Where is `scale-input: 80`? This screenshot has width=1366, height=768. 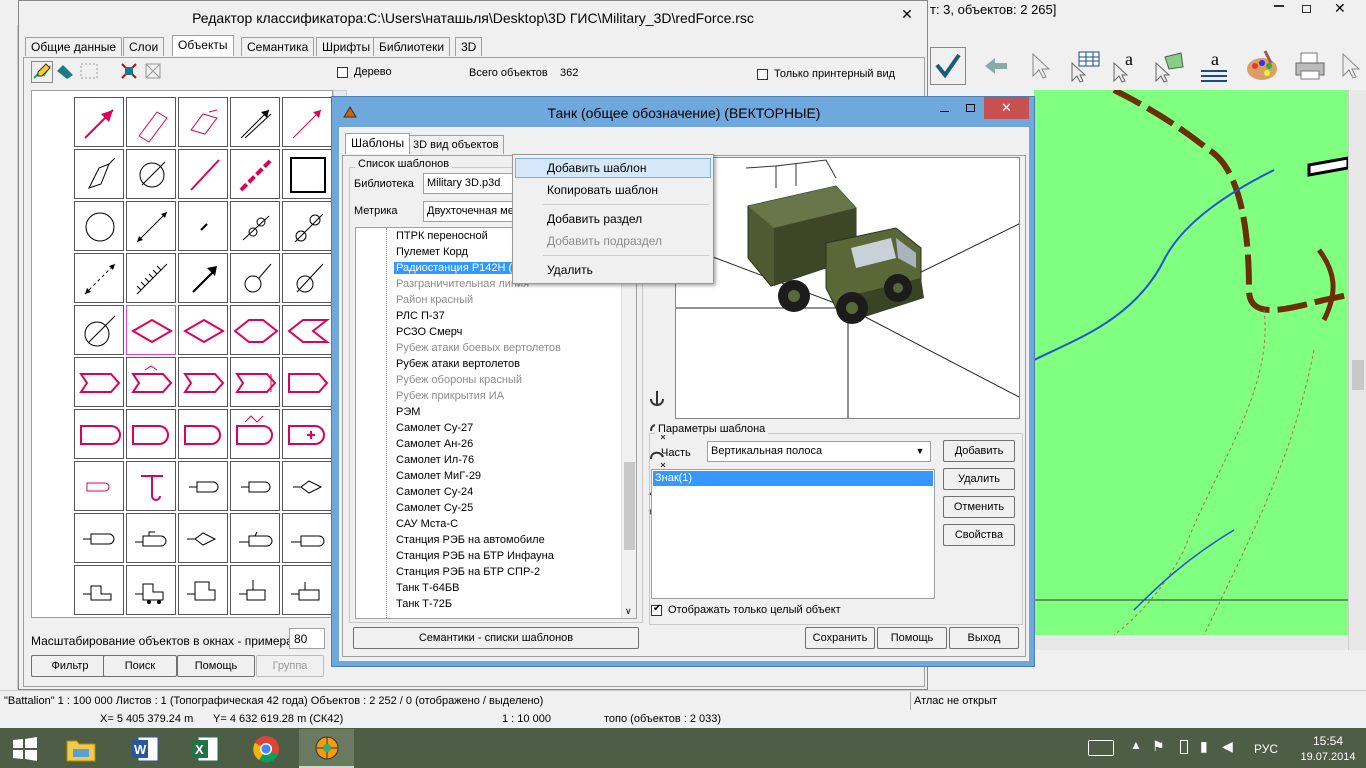
scale-input: 80 is located at coordinates (307, 638).